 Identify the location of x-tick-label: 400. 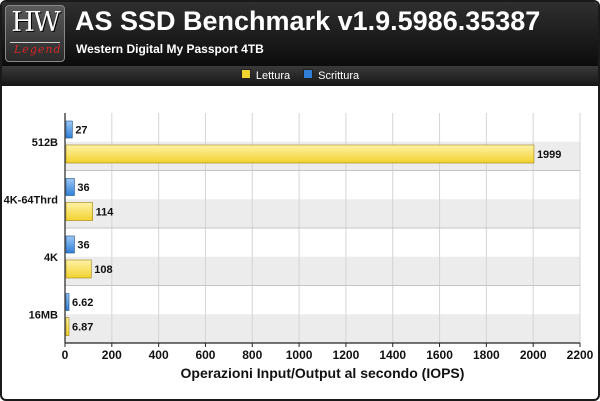
(159, 355).